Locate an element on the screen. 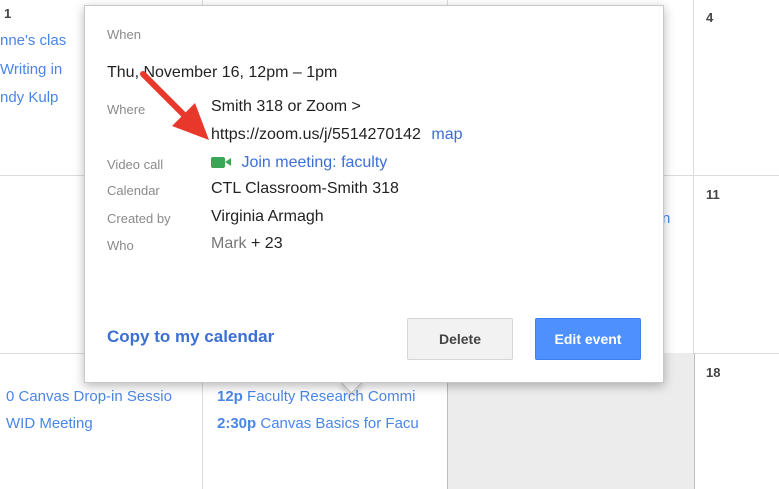 The width and height of the screenshot is (779, 489). video-camera-icon is located at coordinates (221, 163).